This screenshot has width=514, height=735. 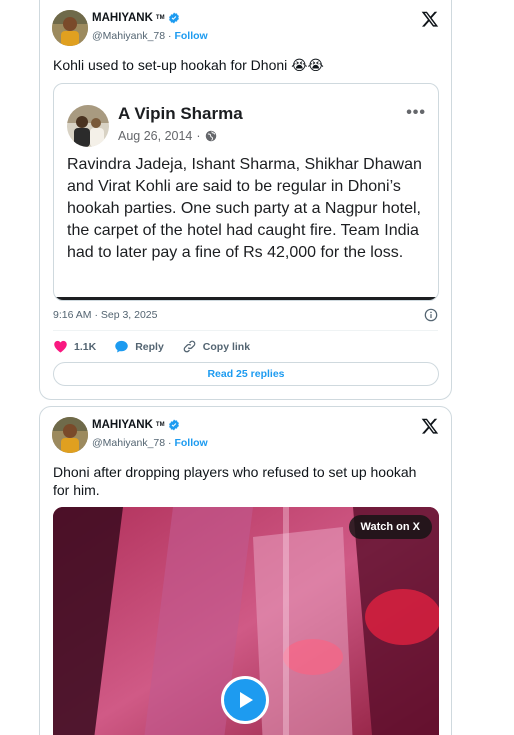 What do you see at coordinates (245, 700) in the screenshot?
I see `play-icon` at bounding box center [245, 700].